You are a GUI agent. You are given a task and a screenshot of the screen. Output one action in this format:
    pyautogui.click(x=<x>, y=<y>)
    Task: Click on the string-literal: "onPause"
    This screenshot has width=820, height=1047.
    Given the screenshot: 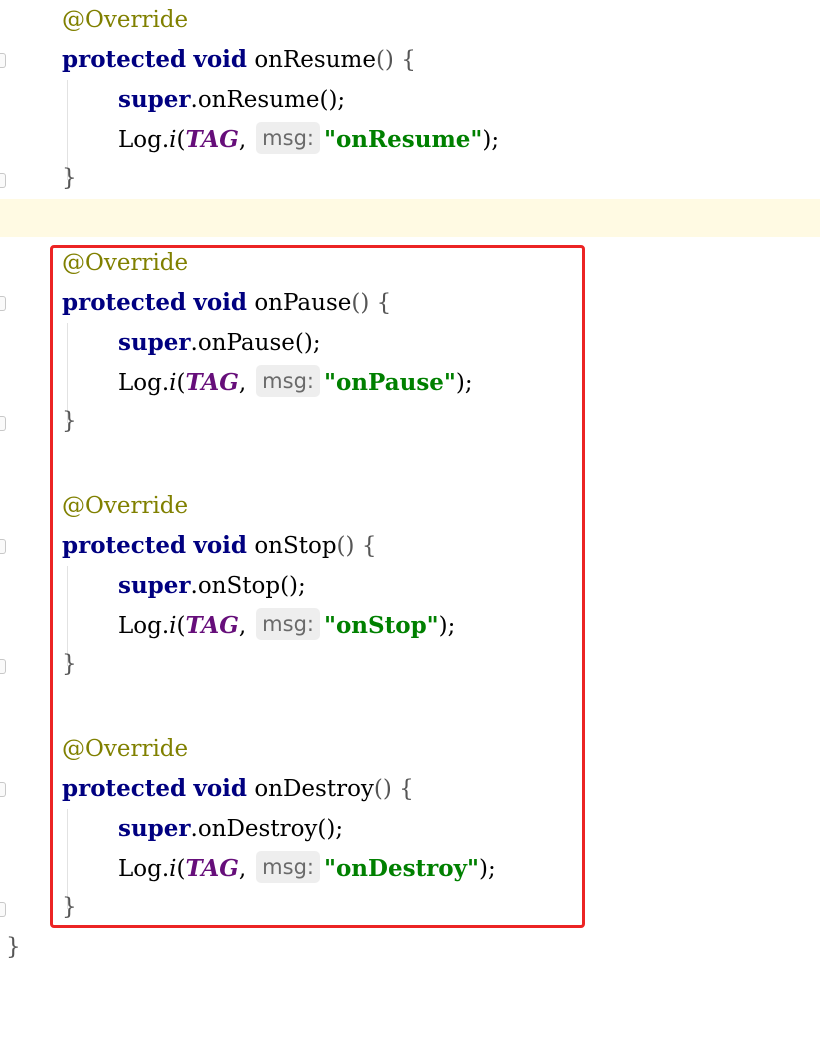 What is the action you would take?
    pyautogui.click(x=389, y=382)
    